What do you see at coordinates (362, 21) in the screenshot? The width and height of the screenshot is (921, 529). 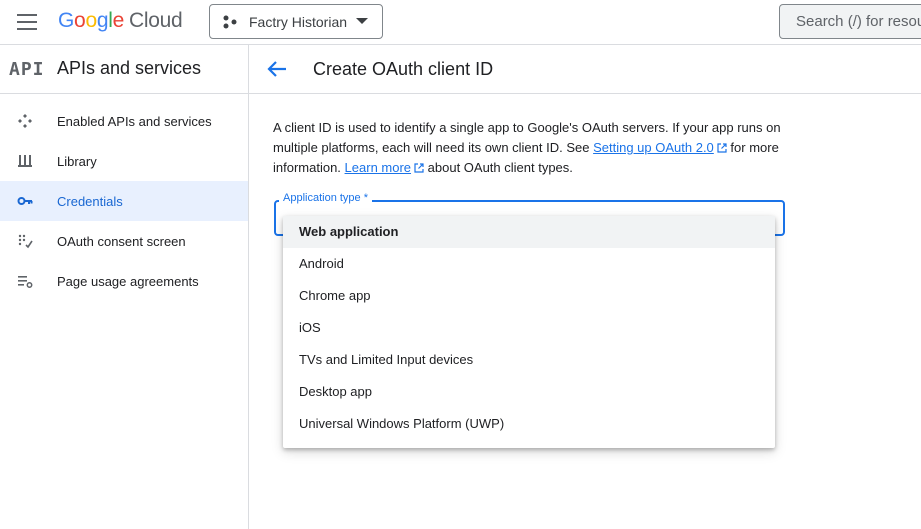 I see `chevron-down-icon` at bounding box center [362, 21].